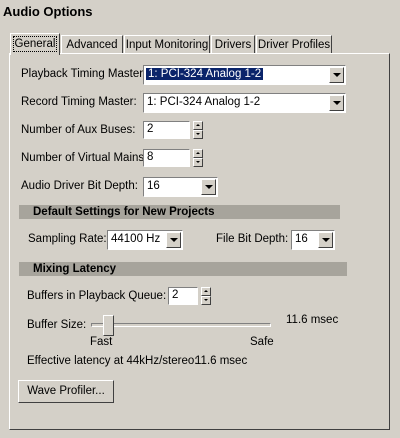 Image resolution: width=400 pixels, height=438 pixels. I want to click on tab-general: General, so click(35, 44).